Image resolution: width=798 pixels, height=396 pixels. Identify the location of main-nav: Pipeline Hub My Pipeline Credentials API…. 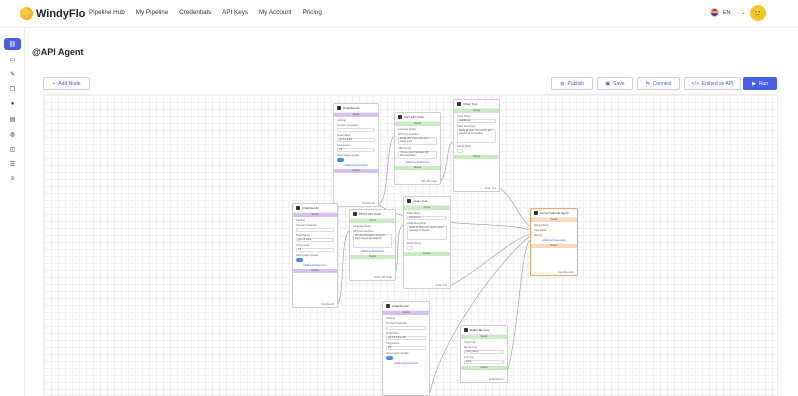
(205, 12).